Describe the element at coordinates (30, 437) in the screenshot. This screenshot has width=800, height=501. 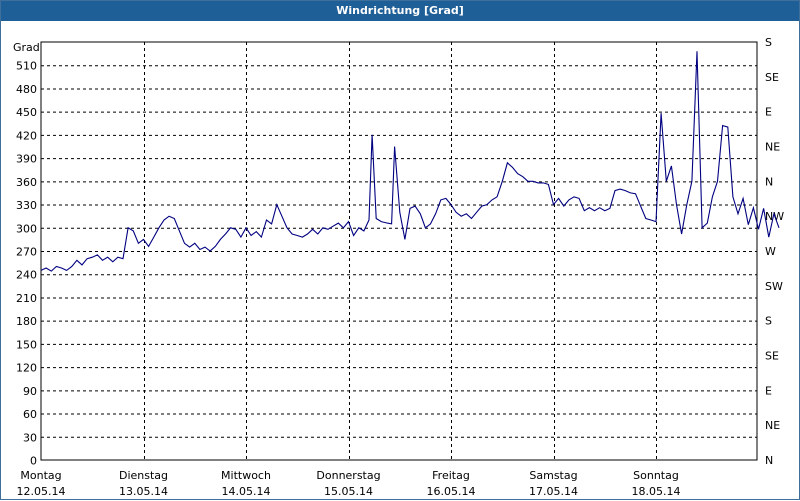
I see `y-tick-label: 30` at that location.